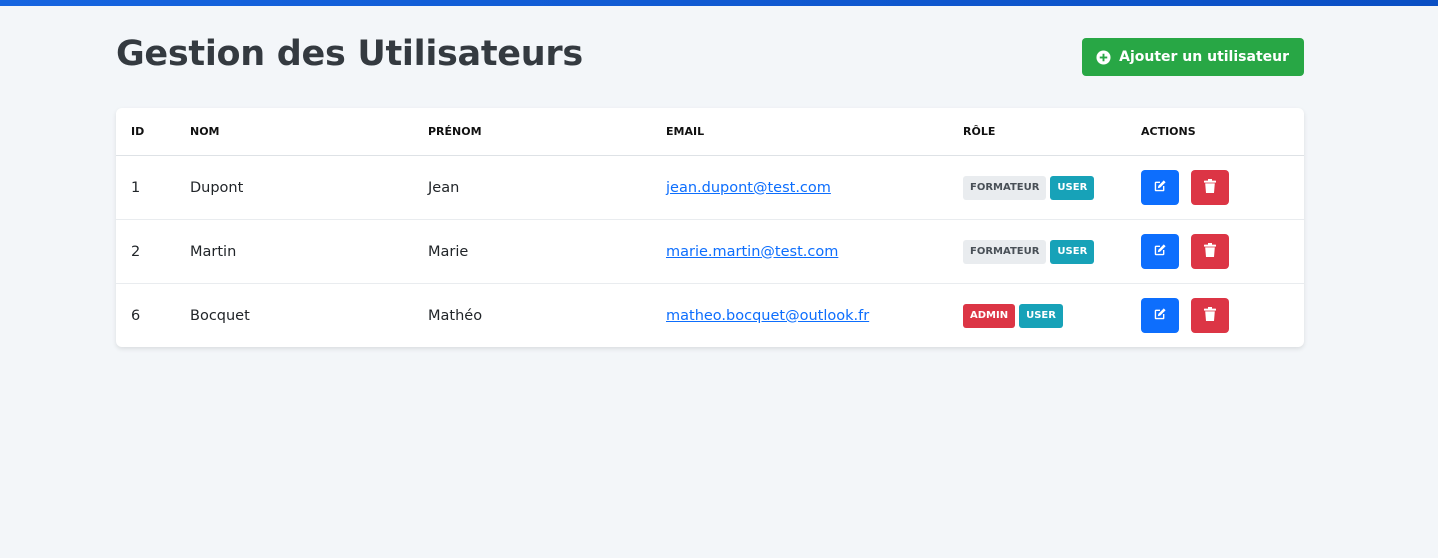 The height and width of the screenshot is (558, 1438). What do you see at coordinates (532, 187) in the screenshot?
I see `cell-prenom: Jean` at bounding box center [532, 187].